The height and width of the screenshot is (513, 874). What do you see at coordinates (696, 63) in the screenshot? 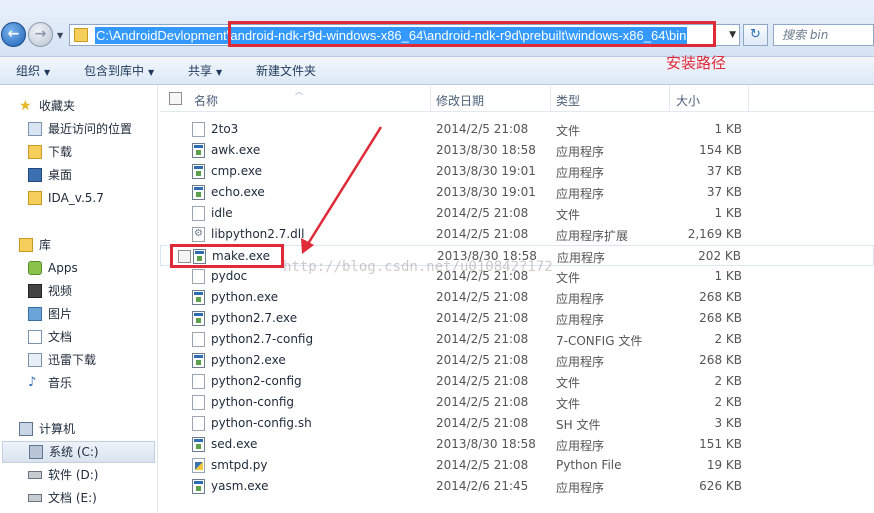
I see `install-path-annotation: 安装路径` at bounding box center [696, 63].